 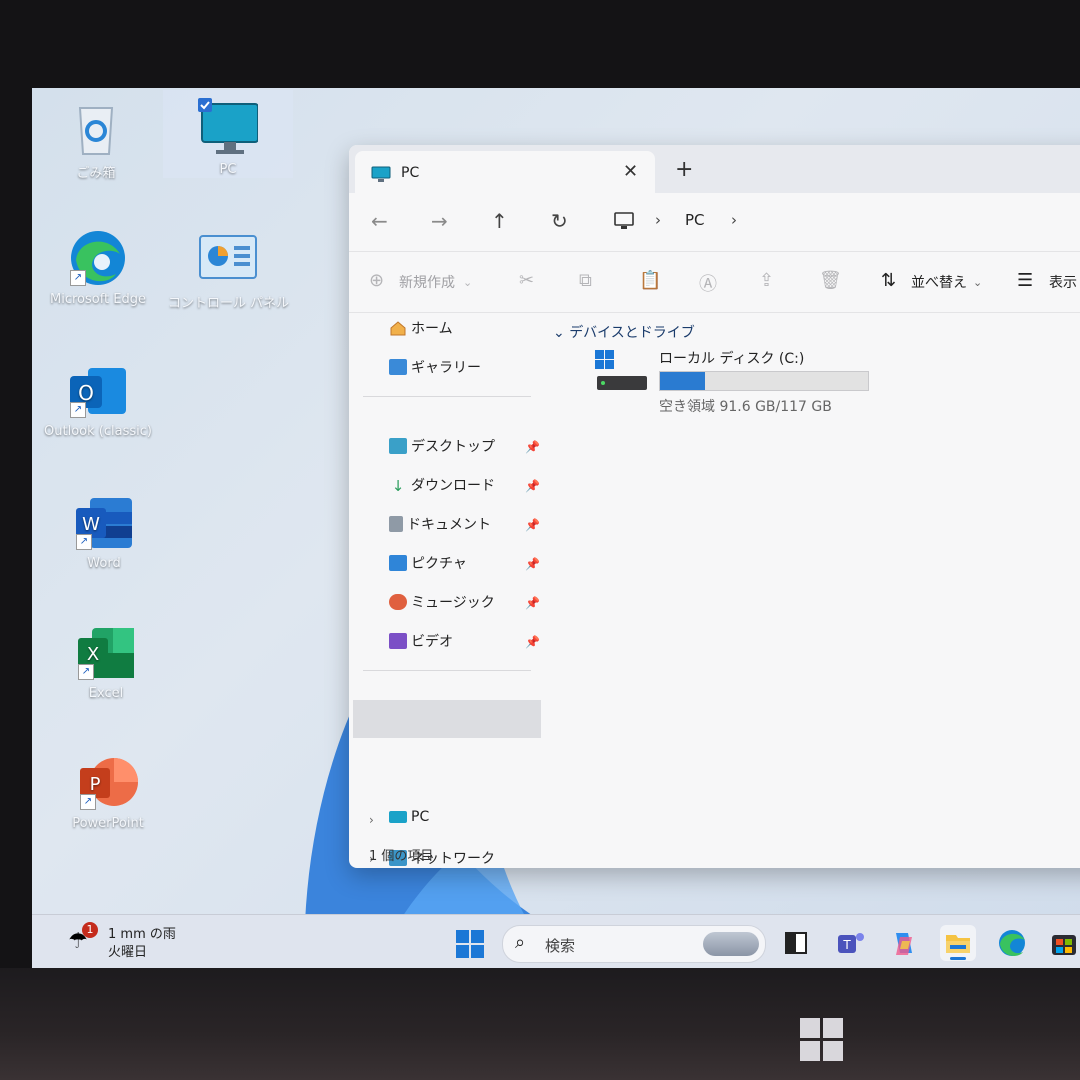 I want to click on desktop-icon-pc: PC, so click(x=228, y=137).